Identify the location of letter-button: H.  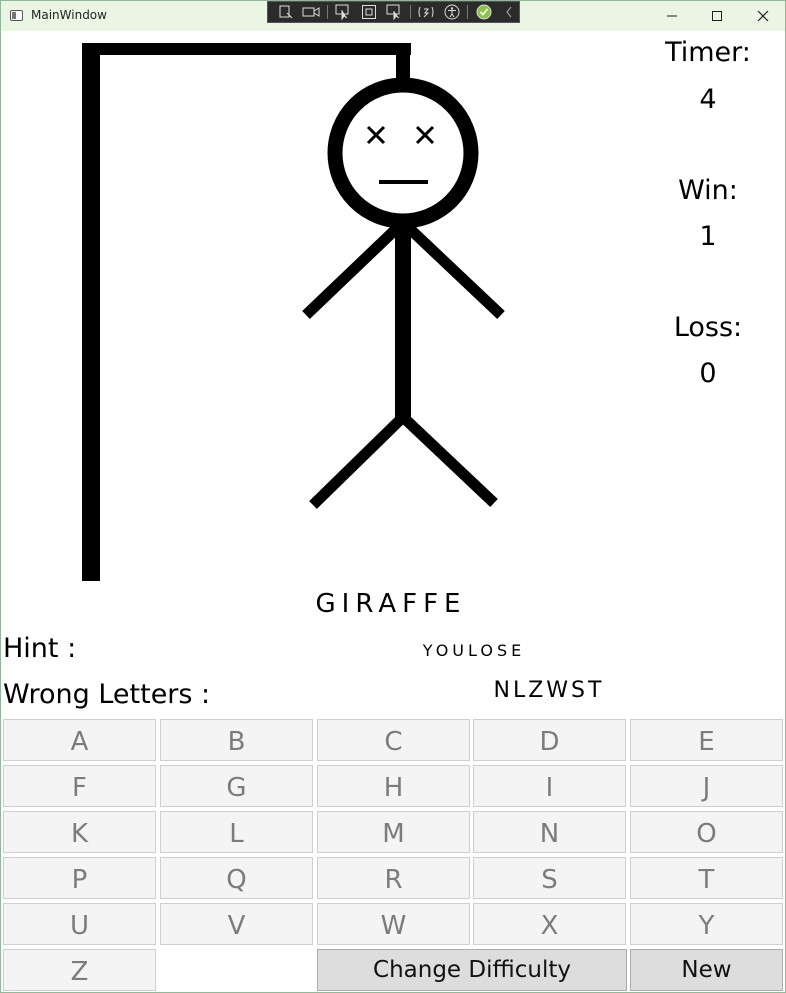
(393, 786).